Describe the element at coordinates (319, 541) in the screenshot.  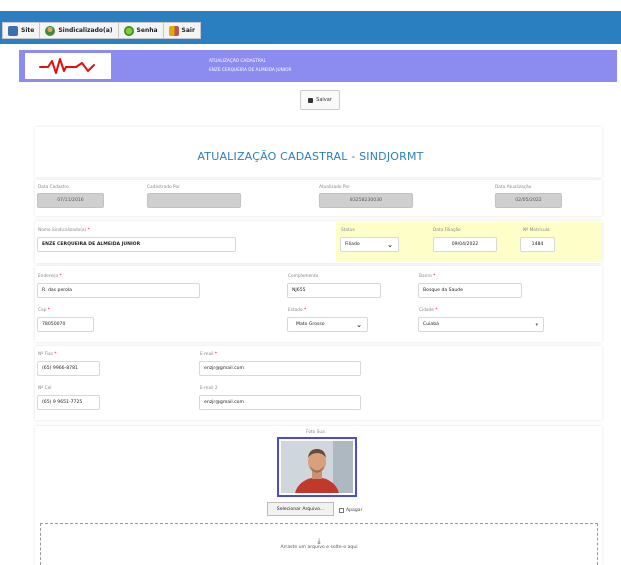
I see `upload-icon: ⤓` at that location.